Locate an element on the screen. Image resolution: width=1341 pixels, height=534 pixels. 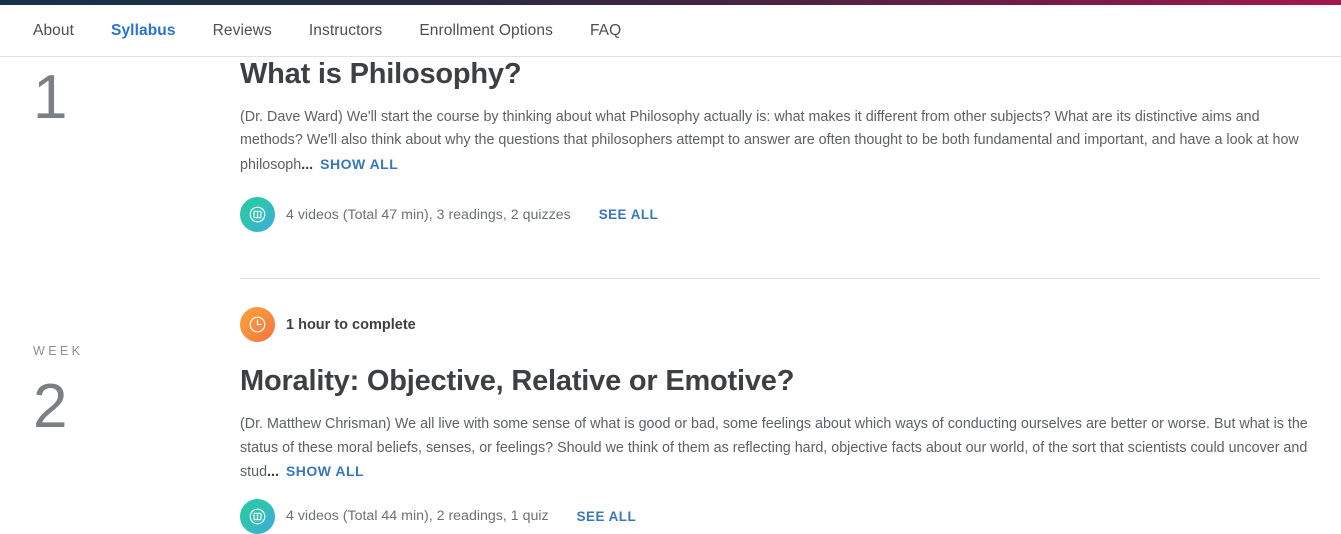
tab-enrollment-options: Enrollment Options is located at coordinates (486, 31).